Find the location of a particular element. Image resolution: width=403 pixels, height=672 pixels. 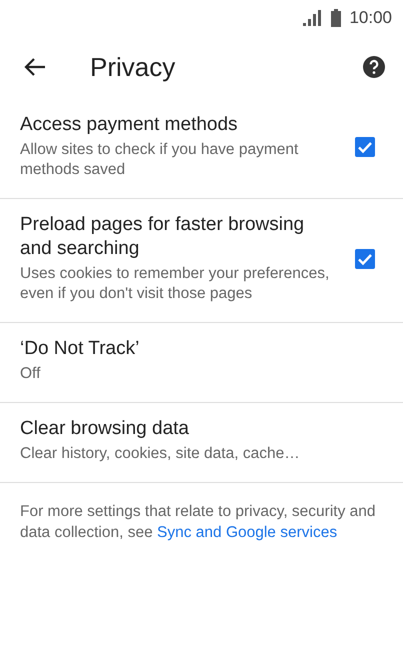

page-title: Privacy is located at coordinates (133, 67).